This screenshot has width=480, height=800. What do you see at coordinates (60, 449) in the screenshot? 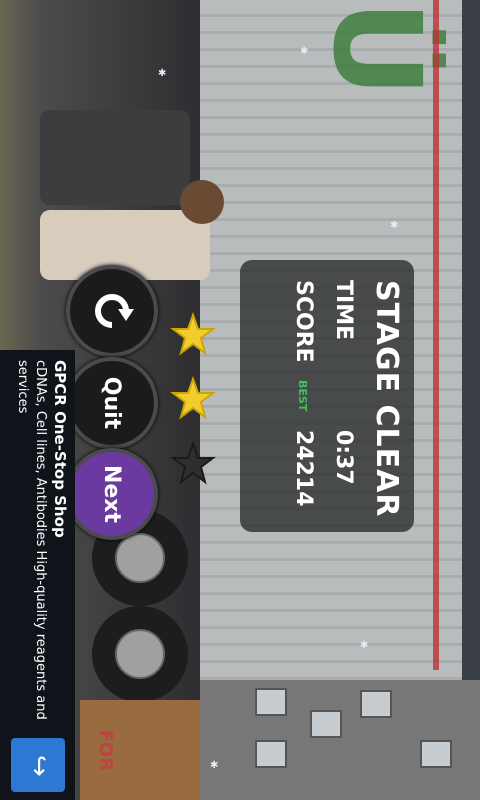
I see `ad-title: GPCR One-Stop Shop` at bounding box center [60, 449].